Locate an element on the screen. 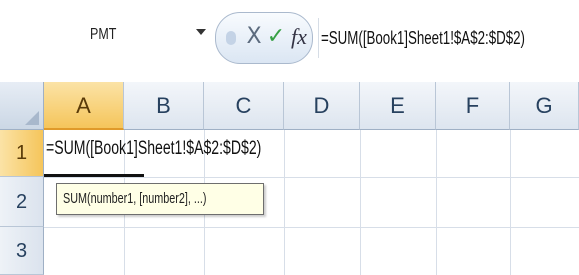 The width and height of the screenshot is (579, 275). insert-function-button: fx is located at coordinates (299, 37).